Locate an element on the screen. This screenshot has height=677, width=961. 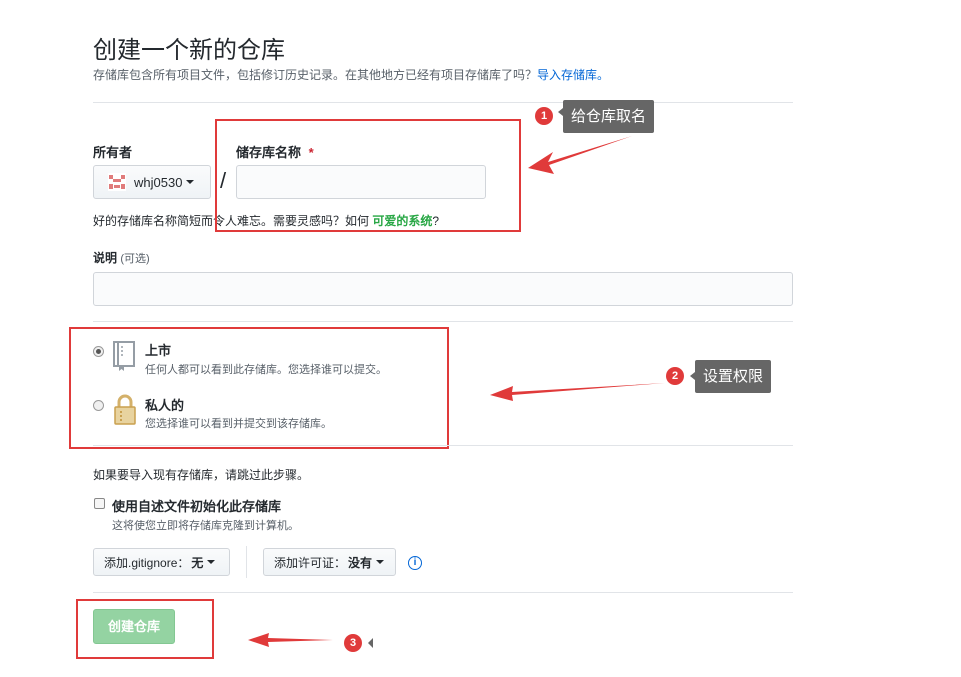
arrow-2-icon is located at coordinates (577, 392).